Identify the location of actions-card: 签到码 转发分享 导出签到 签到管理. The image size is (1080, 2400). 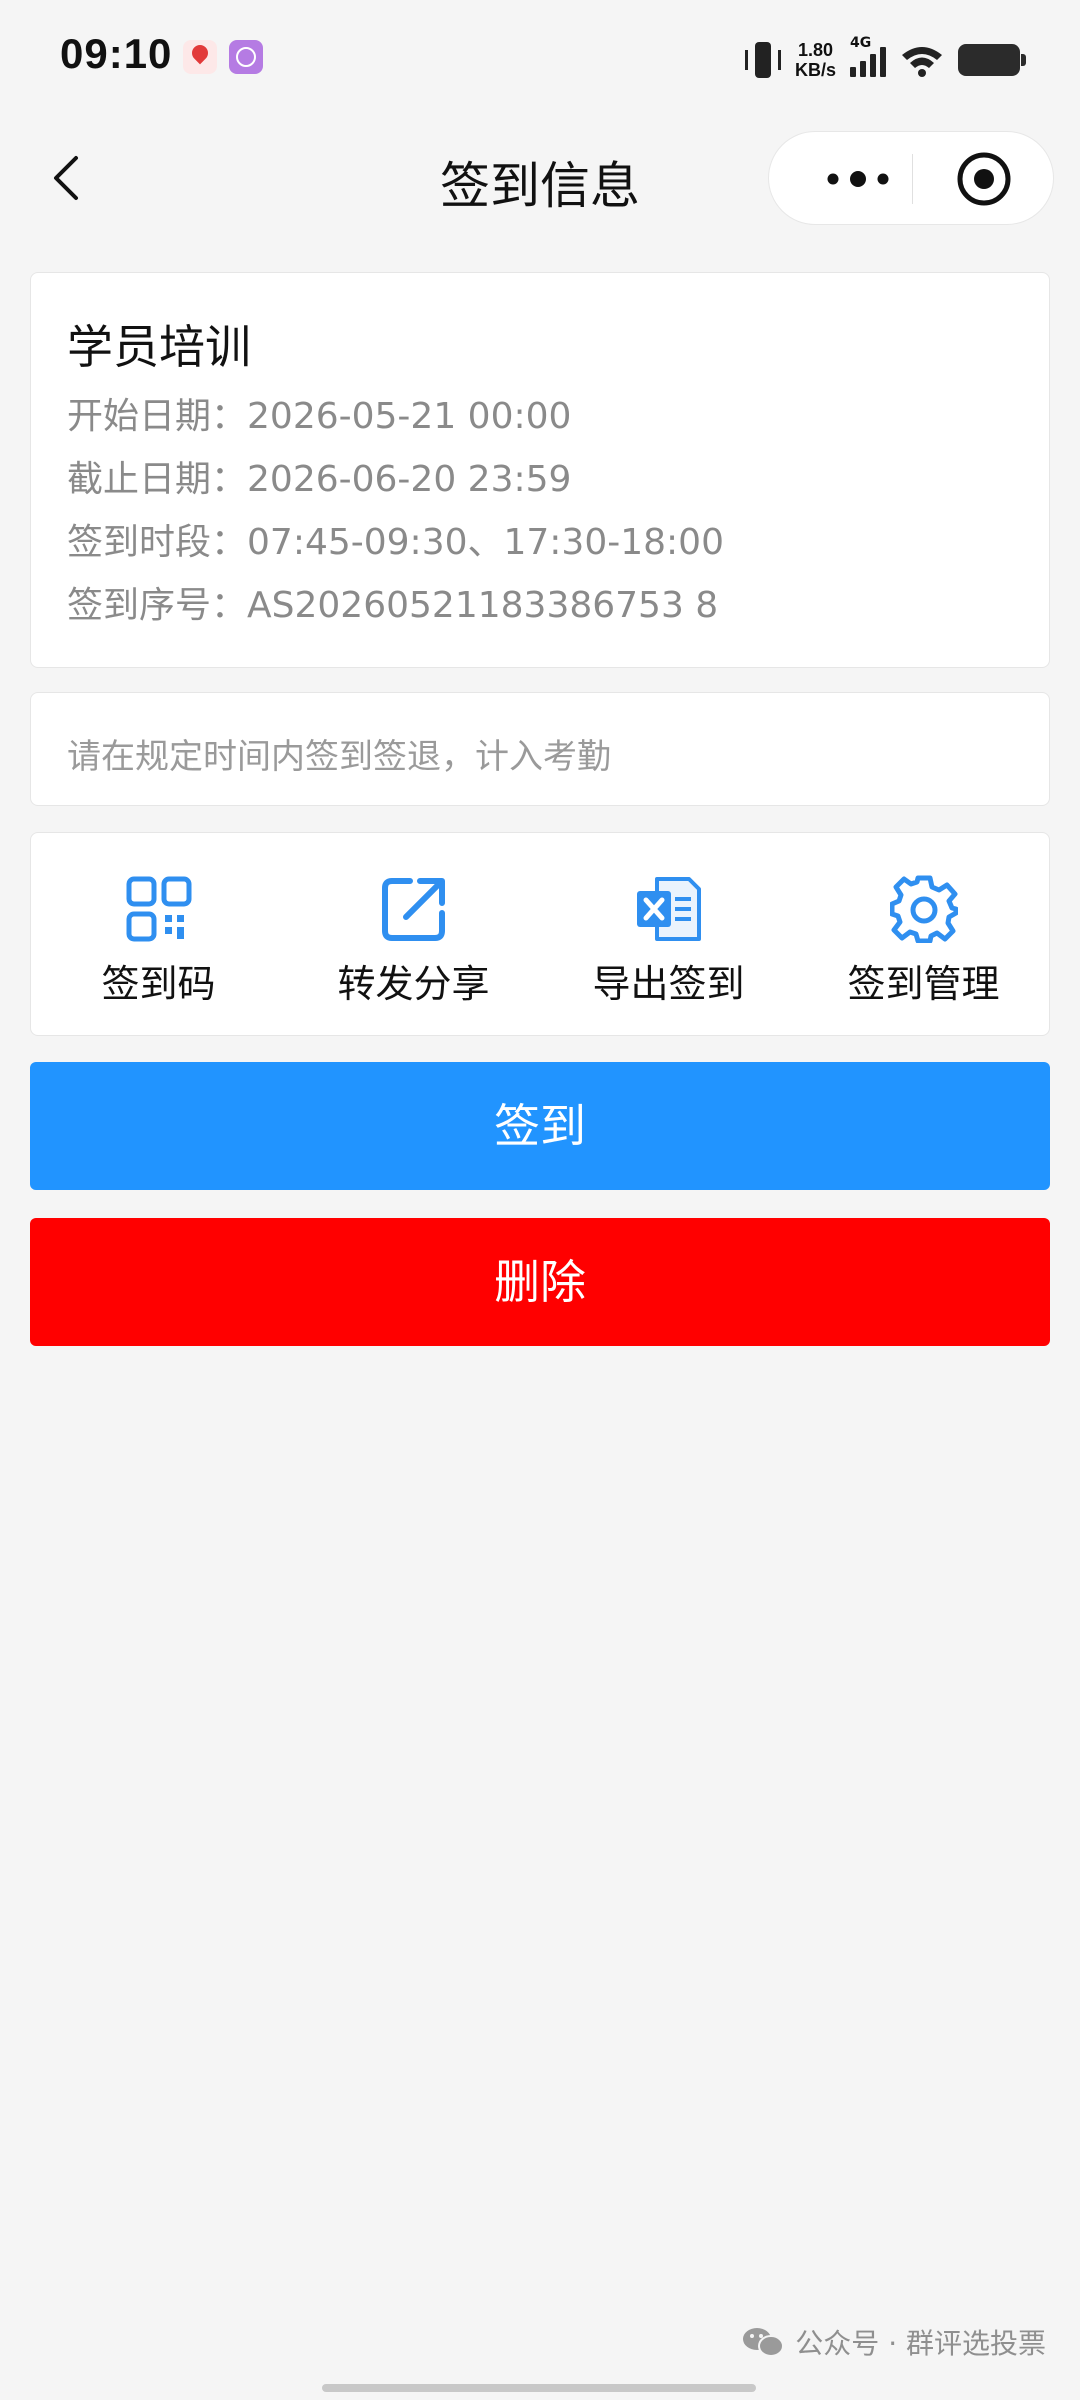
(540, 934).